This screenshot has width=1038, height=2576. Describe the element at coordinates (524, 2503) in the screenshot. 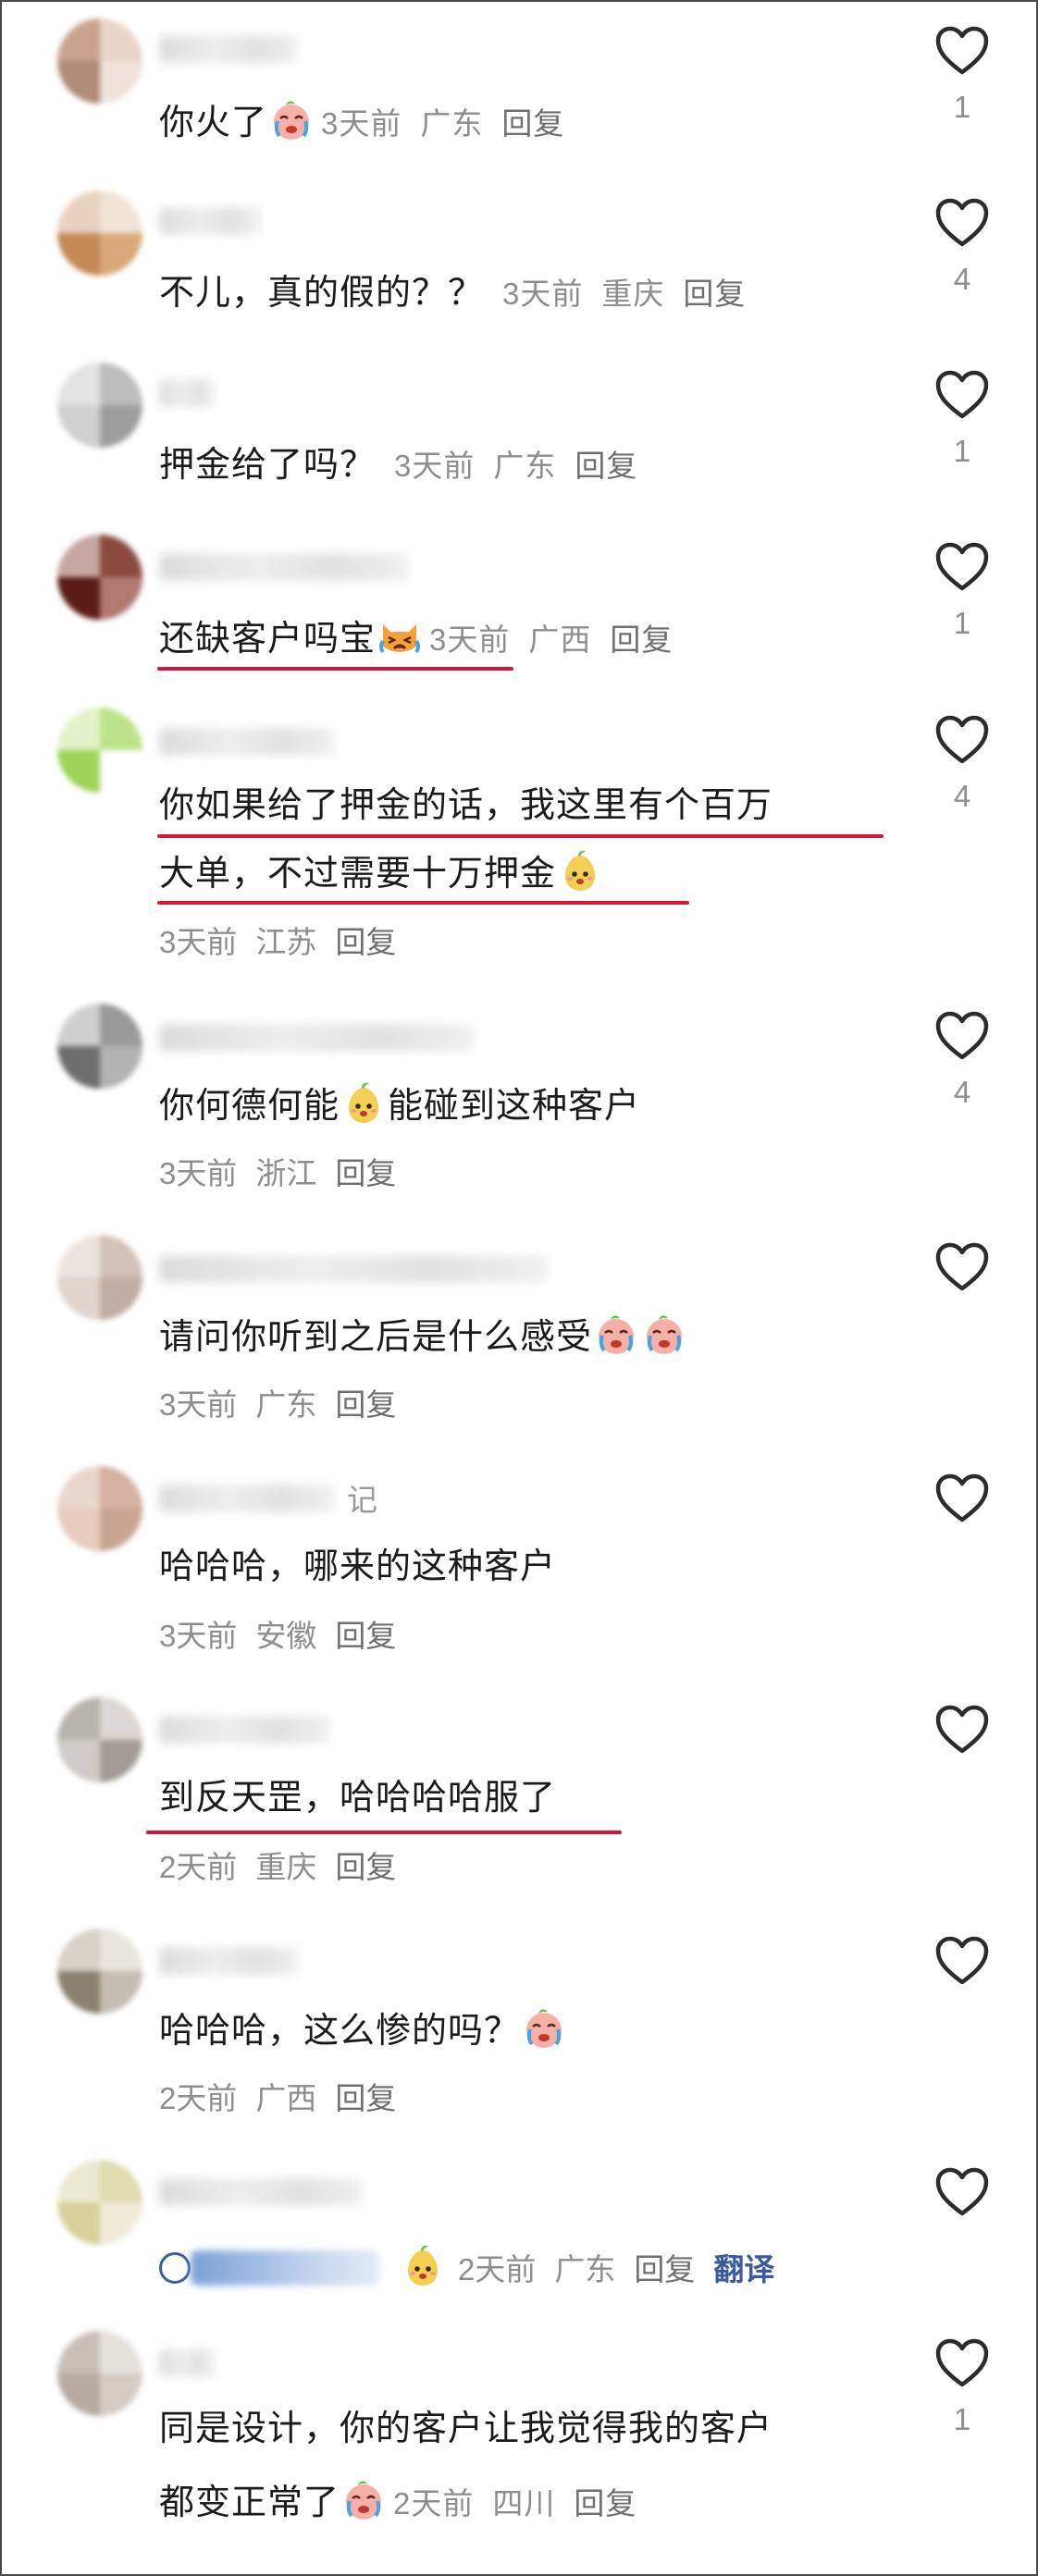

I see `comment-location: 四川` at that location.